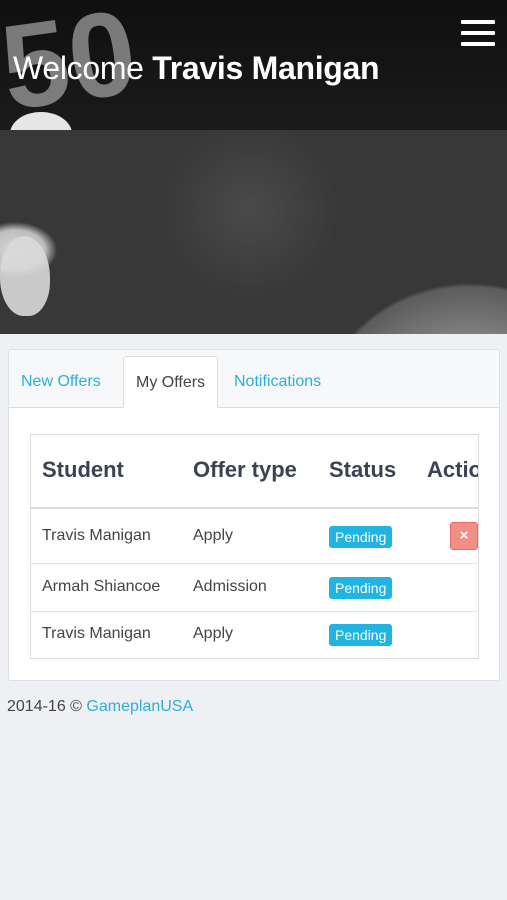 Image resolution: width=507 pixels, height=900 pixels. Describe the element at coordinates (44, 706) in the screenshot. I see `footer-copyright: 2014-16 ©` at that location.